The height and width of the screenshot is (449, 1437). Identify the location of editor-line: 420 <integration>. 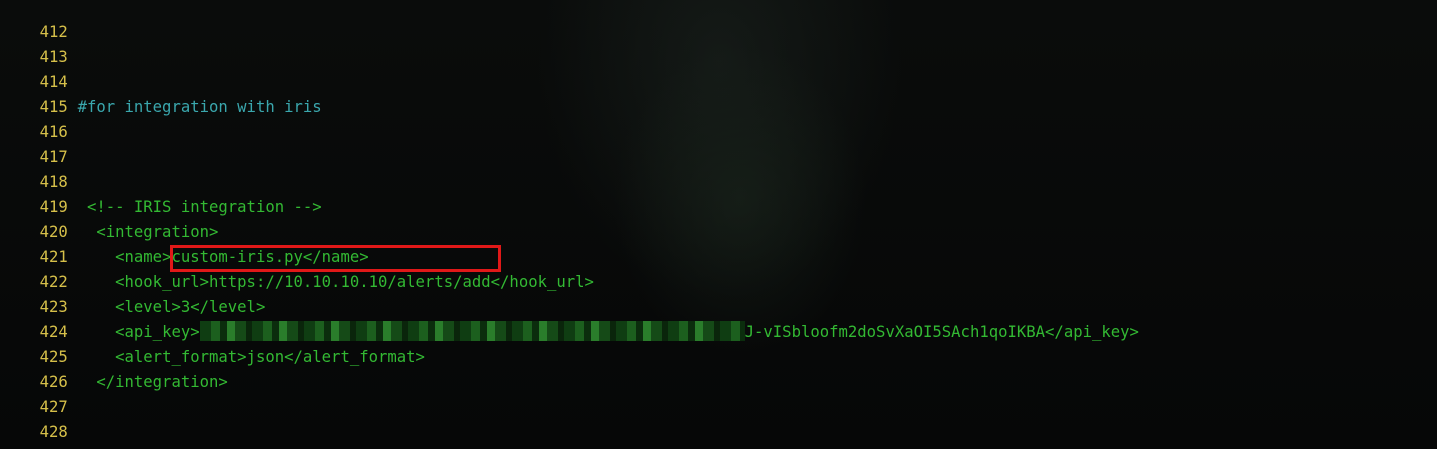
(109, 218).